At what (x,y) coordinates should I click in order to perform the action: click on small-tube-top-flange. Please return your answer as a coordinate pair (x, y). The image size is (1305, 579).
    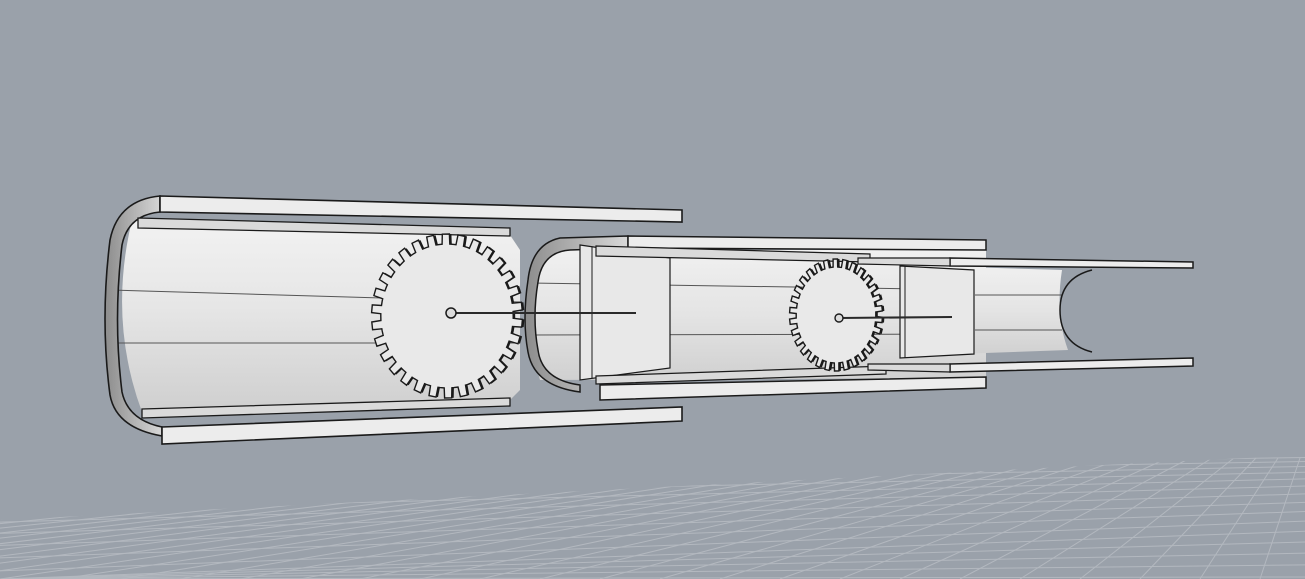
    Looking at the image, I should click on (1071, 263).